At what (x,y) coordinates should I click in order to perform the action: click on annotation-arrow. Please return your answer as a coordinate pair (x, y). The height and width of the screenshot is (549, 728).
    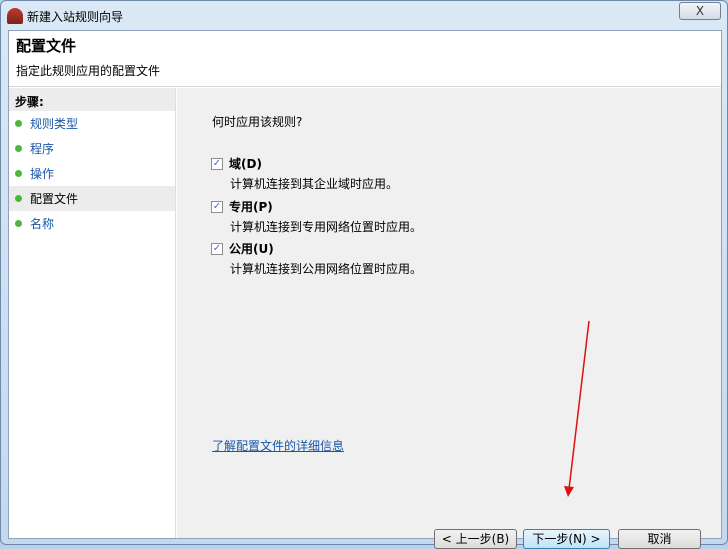
    Looking at the image, I should click on (577, 408).